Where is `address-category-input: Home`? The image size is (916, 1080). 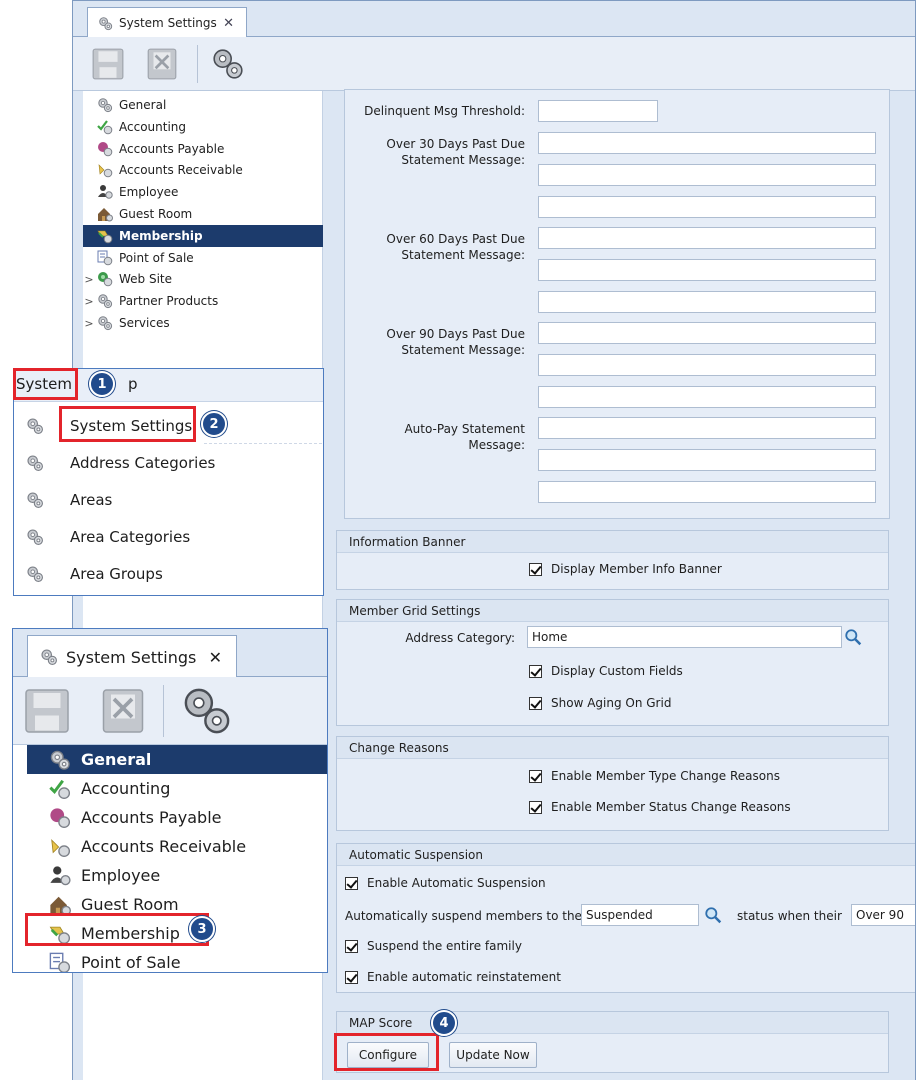 address-category-input: Home is located at coordinates (684, 637).